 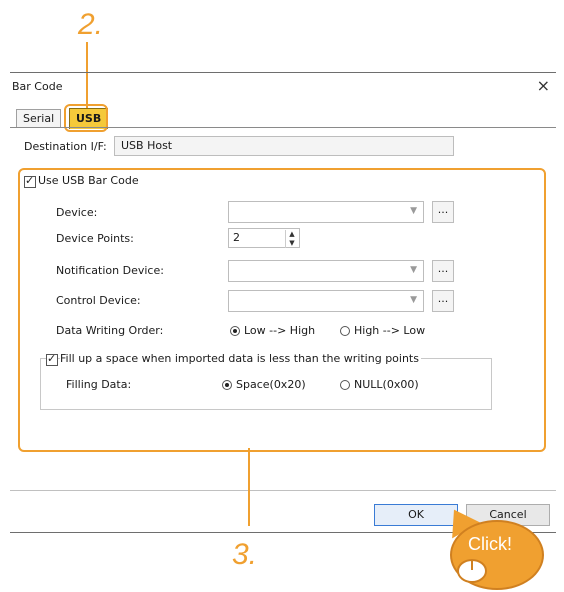 I want to click on filling-null-radio, so click(x=345, y=385).